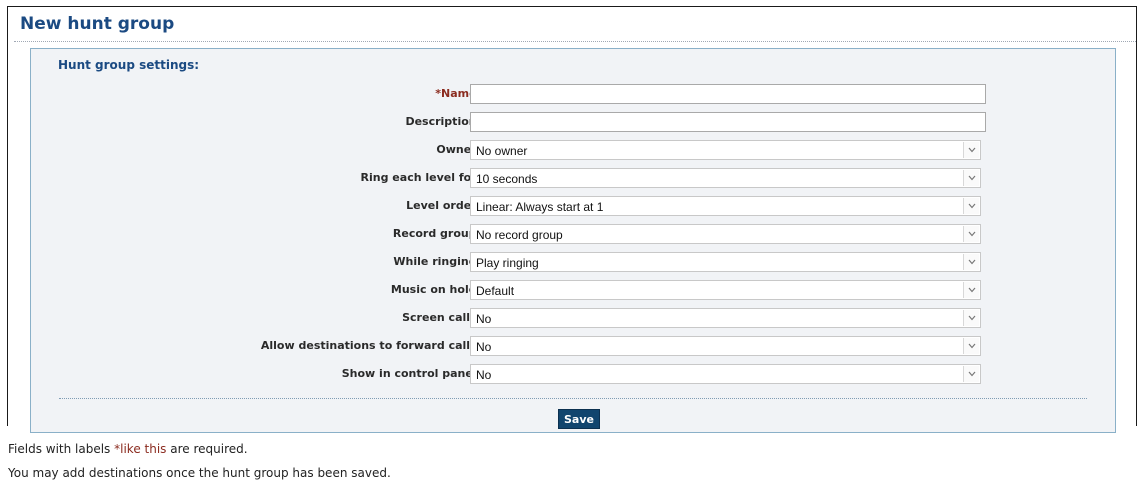 This screenshot has width=1143, height=480. What do you see at coordinates (725, 206) in the screenshot?
I see `level-order-select: Linear: Always start at 1` at bounding box center [725, 206].